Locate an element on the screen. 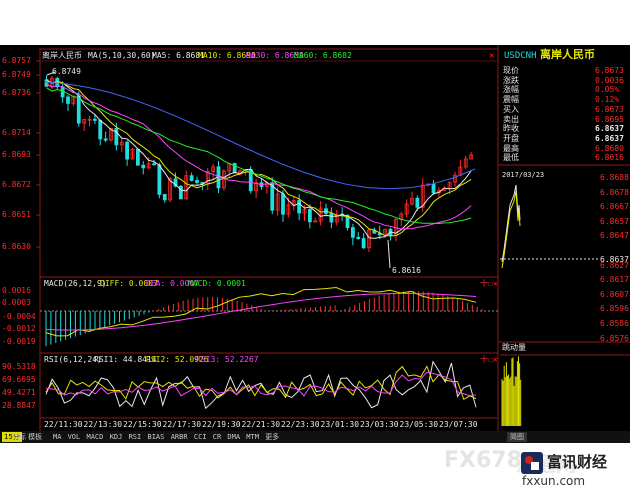 The width and height of the screenshot is (630, 490). rsi3-value: RSI3: 52.2267 is located at coordinates (227, 359).